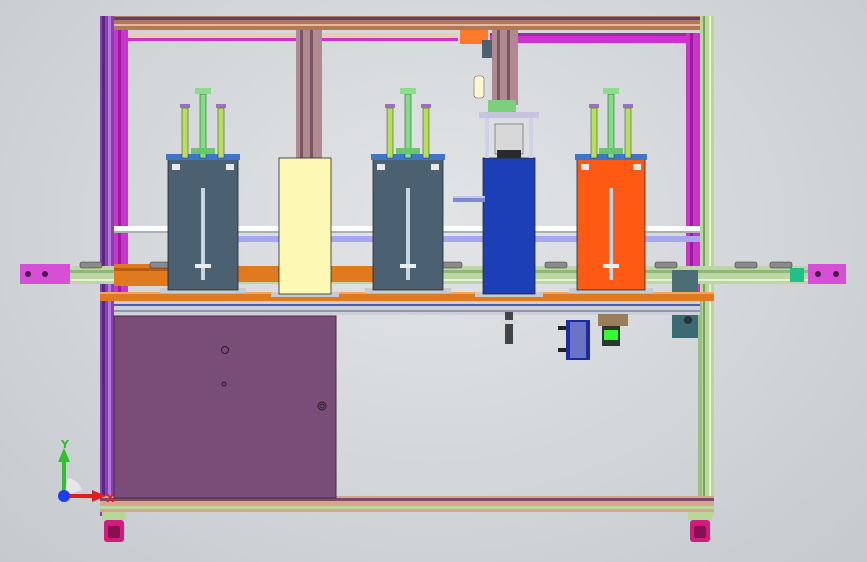  I want to click on under-table-components, so click(564, 336).